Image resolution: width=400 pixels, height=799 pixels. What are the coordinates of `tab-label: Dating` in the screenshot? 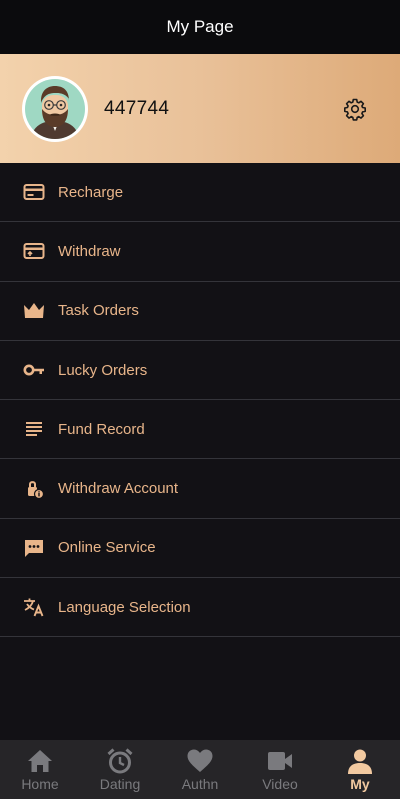 It's located at (120, 784).